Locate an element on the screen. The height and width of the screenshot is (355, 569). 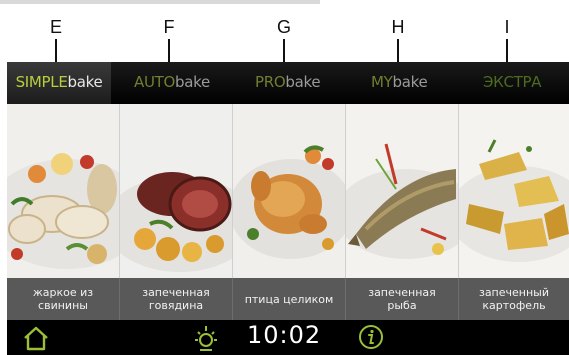
callout-f: F is located at coordinates (169, 39).